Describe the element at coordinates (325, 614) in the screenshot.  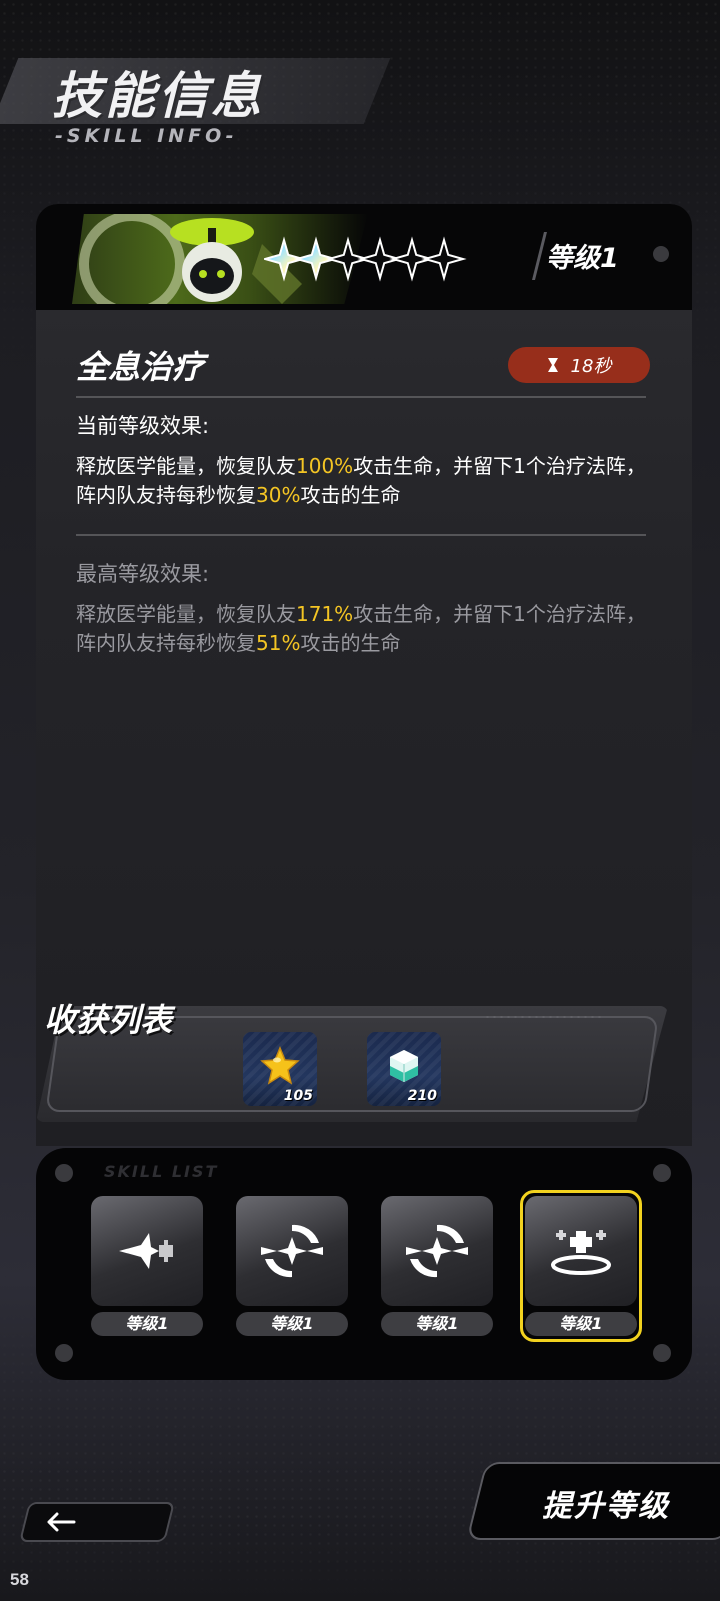
I see `max-heal-percent: 171%` at that location.